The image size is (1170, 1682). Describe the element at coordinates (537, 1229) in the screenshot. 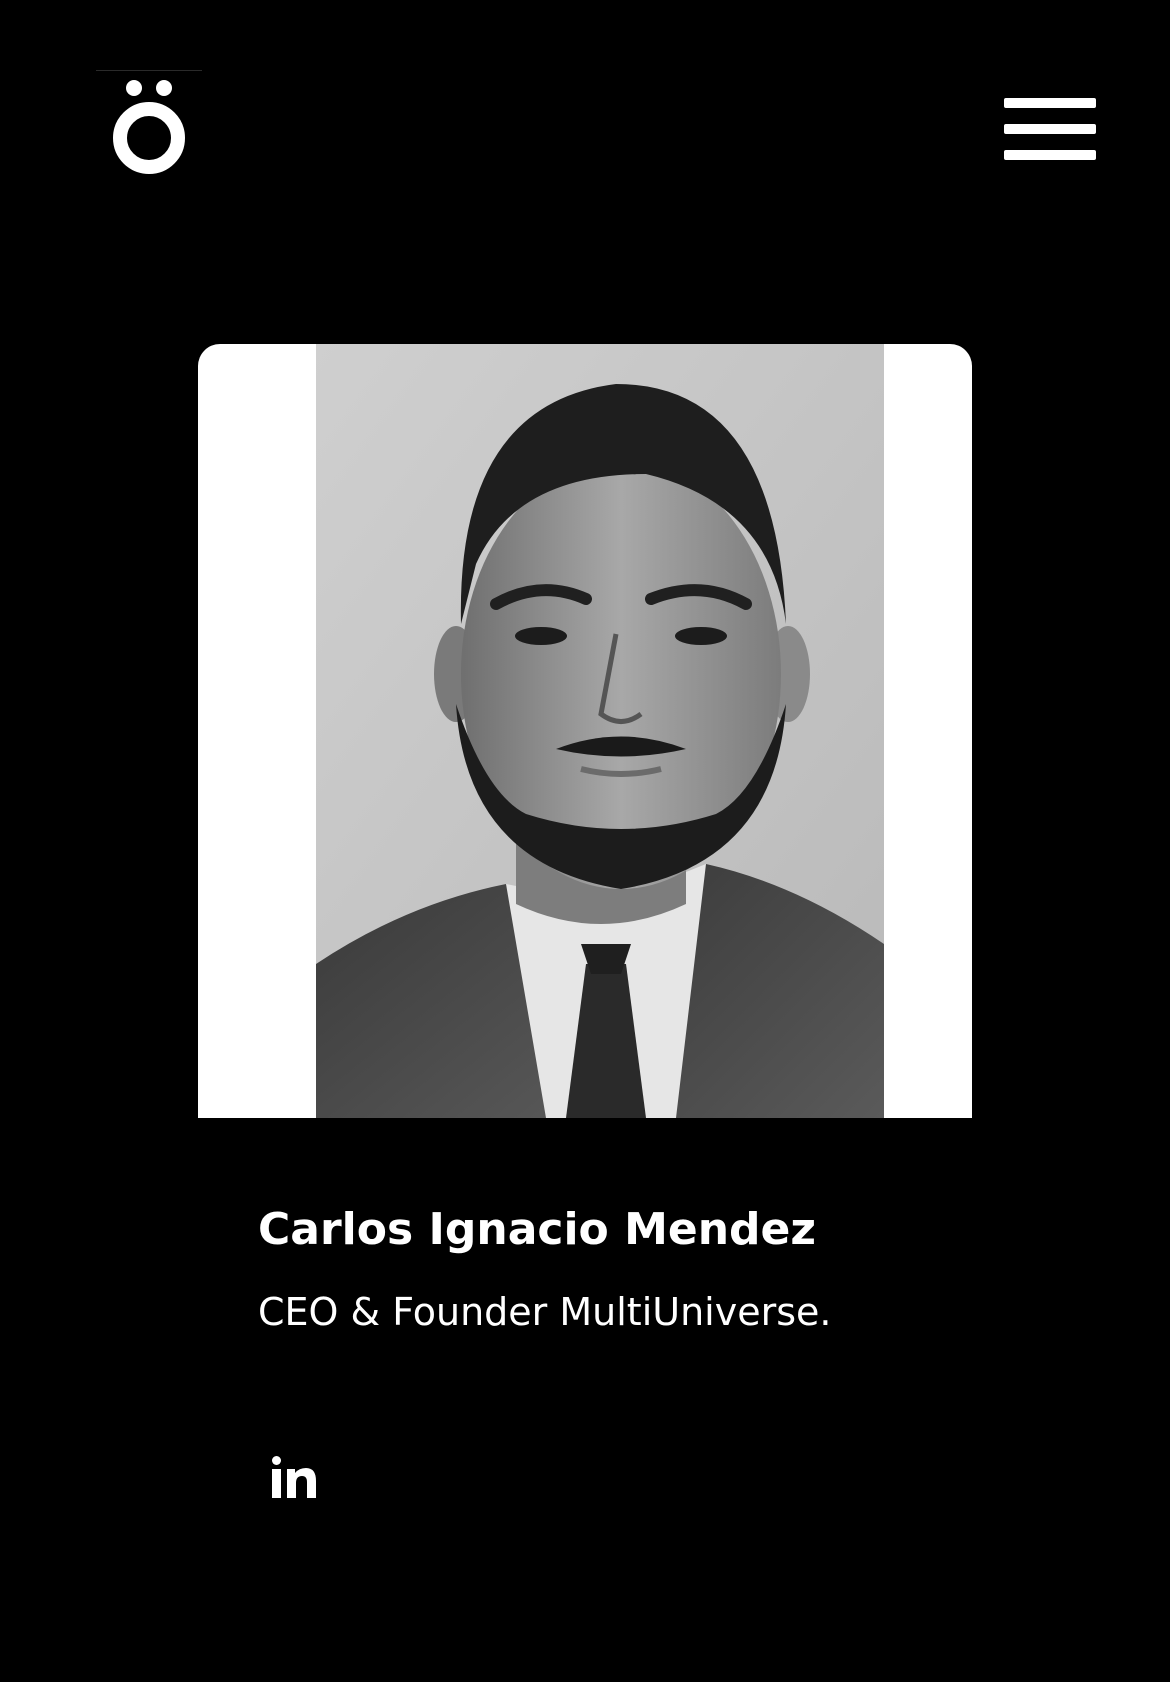

I see `person-name: Carlos Ignacio Mendez` at that location.